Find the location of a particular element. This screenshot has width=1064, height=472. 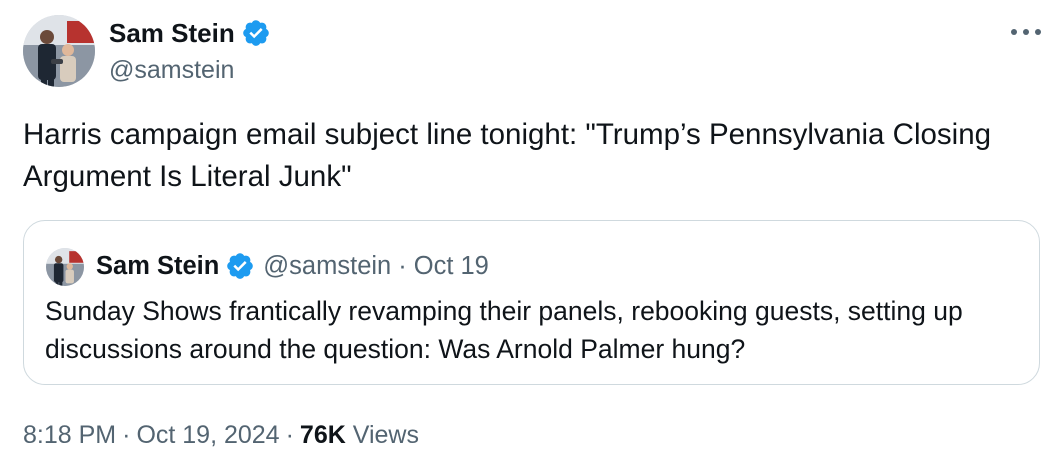

quoted-author-avatar is located at coordinates (65, 267).